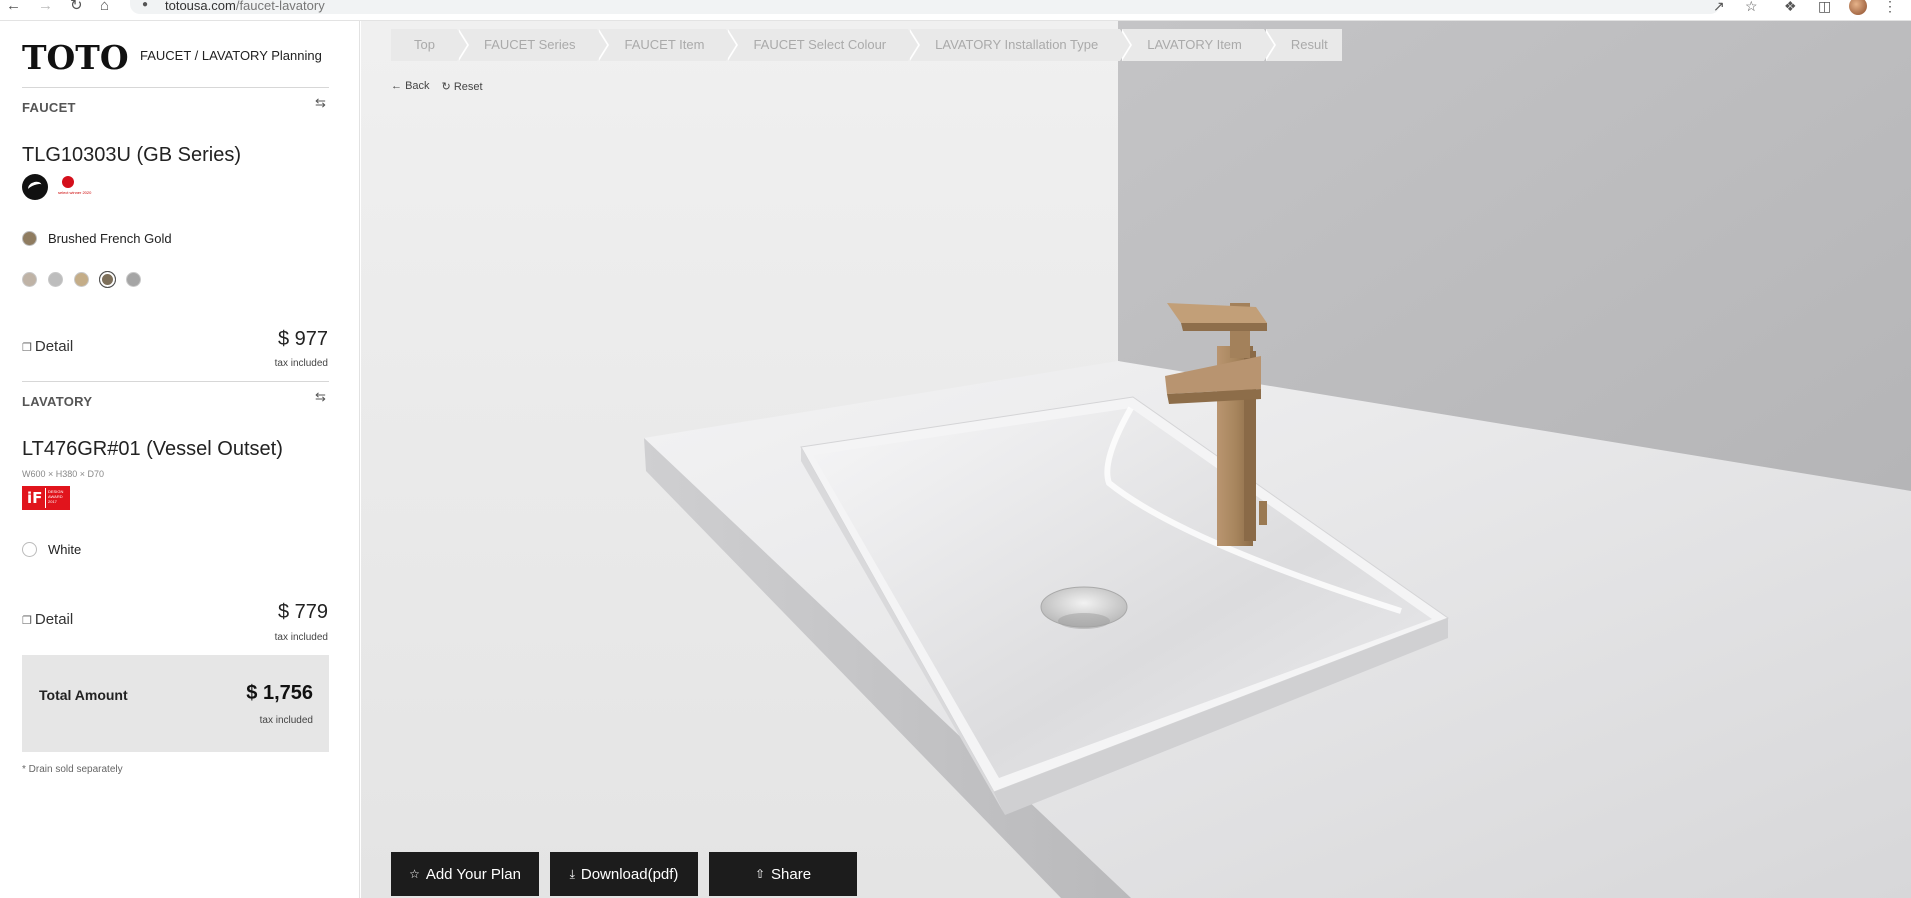 The width and height of the screenshot is (1911, 898). I want to click on faucet-selected-color: Brushed French Gold, so click(97, 238).